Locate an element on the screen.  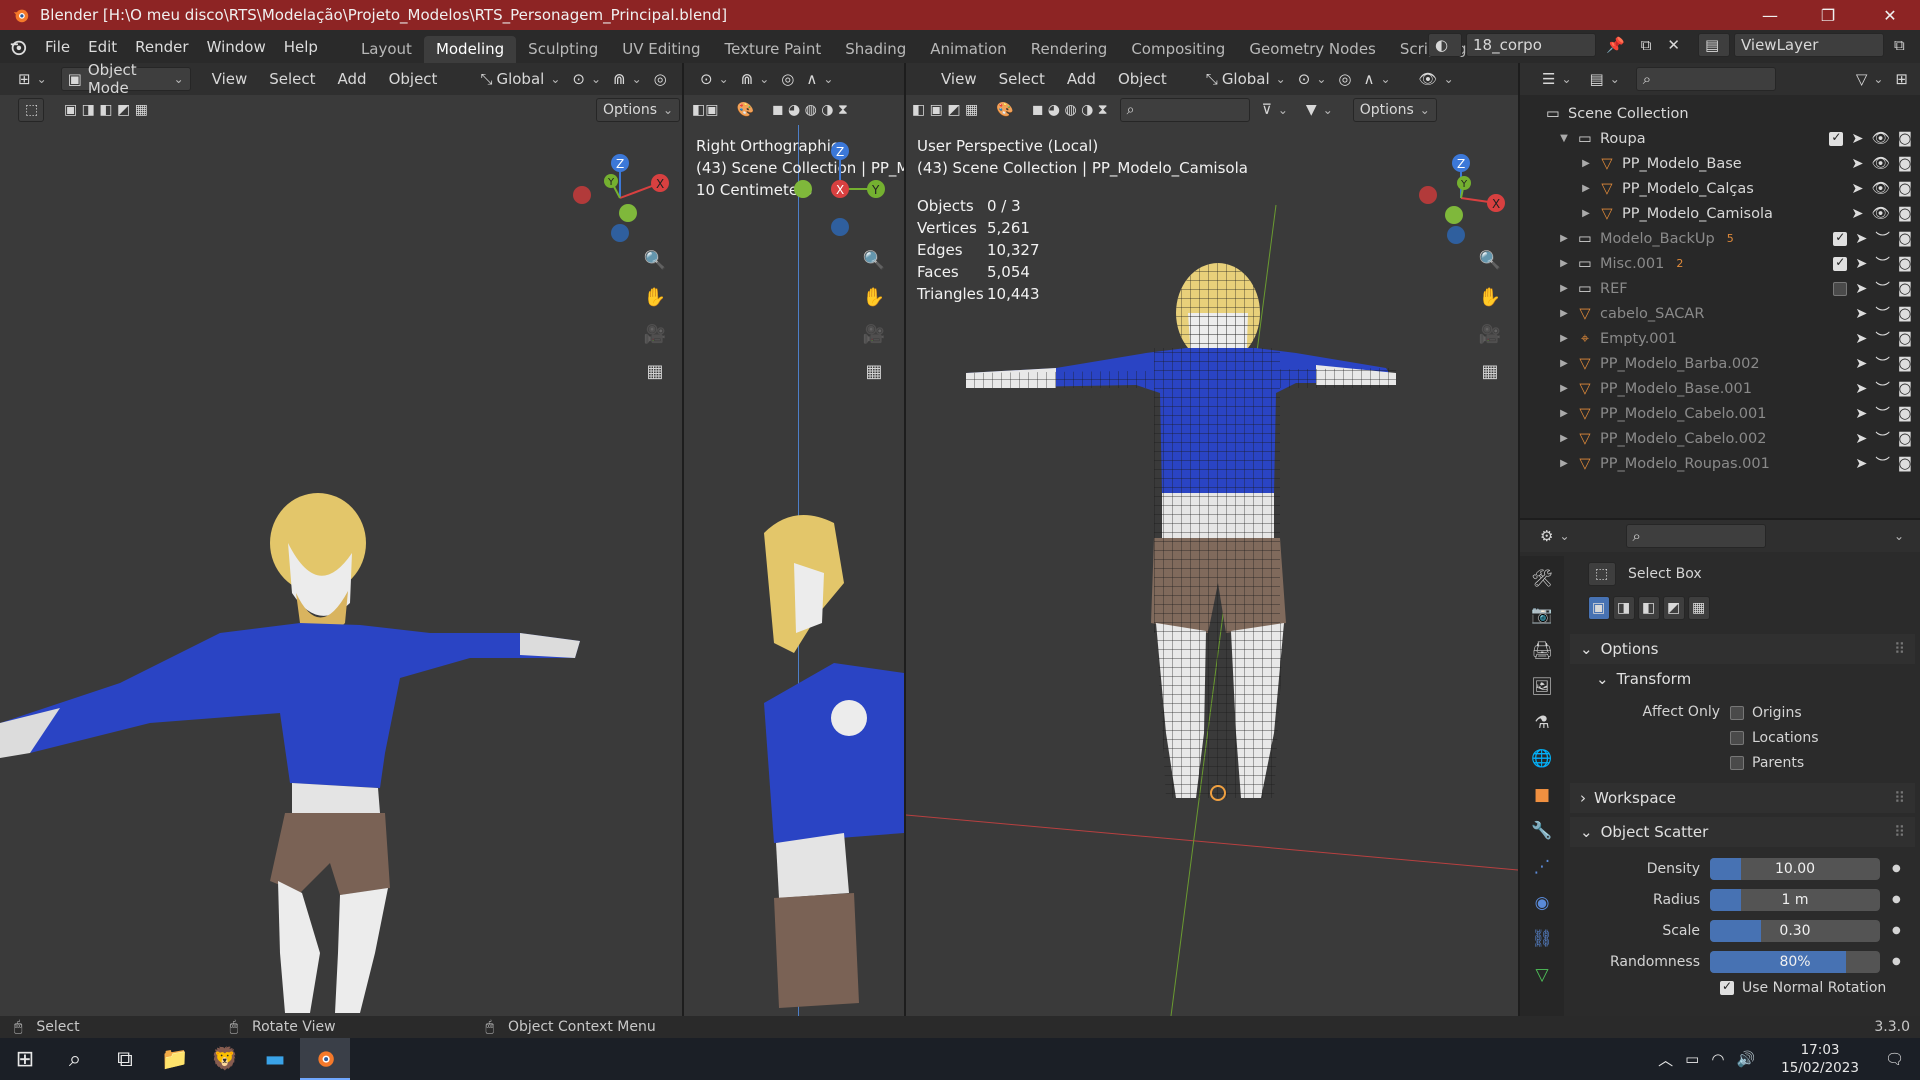
middle-falloff-icon: ∧ is located at coordinates (819, 79).